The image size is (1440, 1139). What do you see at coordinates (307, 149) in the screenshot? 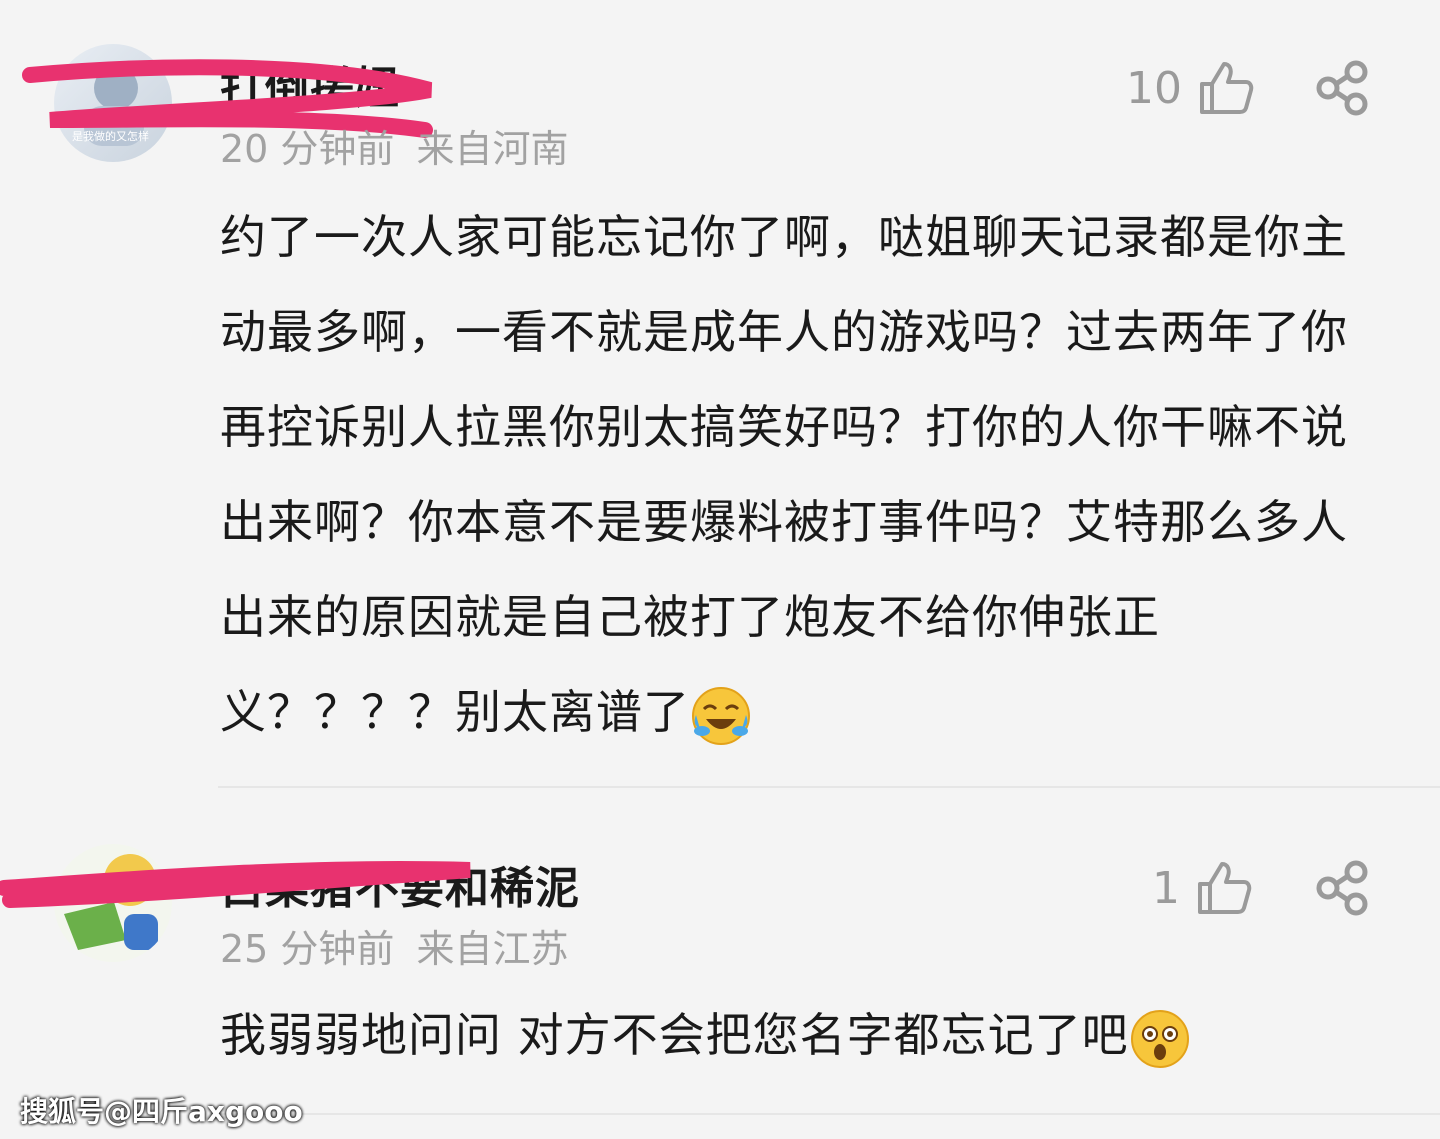
I see `comment-time: 20 分钟前` at bounding box center [307, 149].